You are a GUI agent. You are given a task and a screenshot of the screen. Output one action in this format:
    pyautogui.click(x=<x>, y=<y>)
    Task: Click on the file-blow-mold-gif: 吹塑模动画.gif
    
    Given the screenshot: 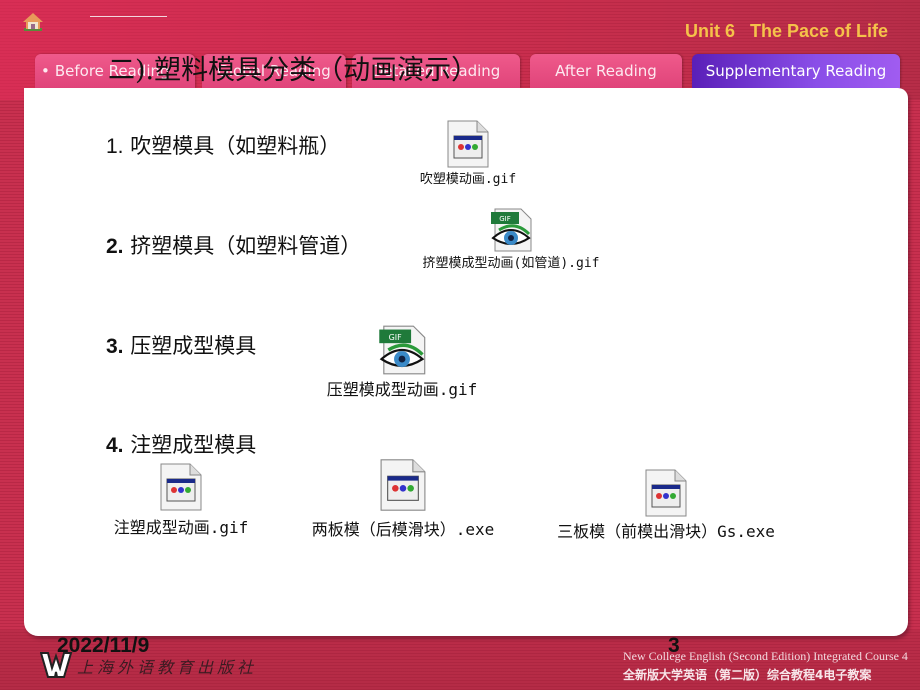 What is the action you would take?
    pyautogui.click(x=468, y=153)
    